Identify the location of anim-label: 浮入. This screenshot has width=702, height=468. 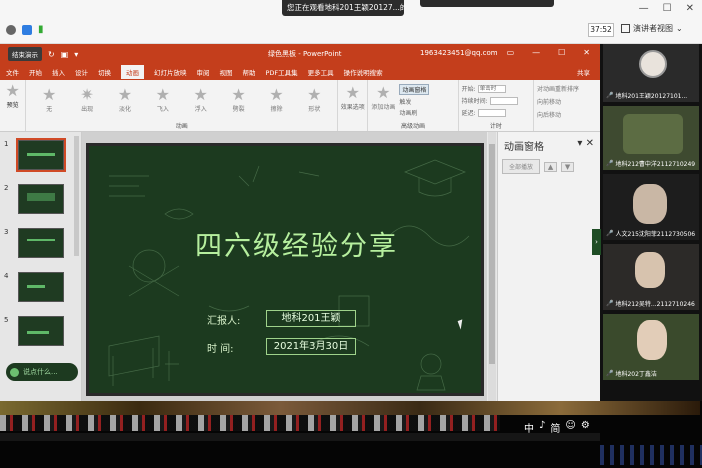
(200, 109).